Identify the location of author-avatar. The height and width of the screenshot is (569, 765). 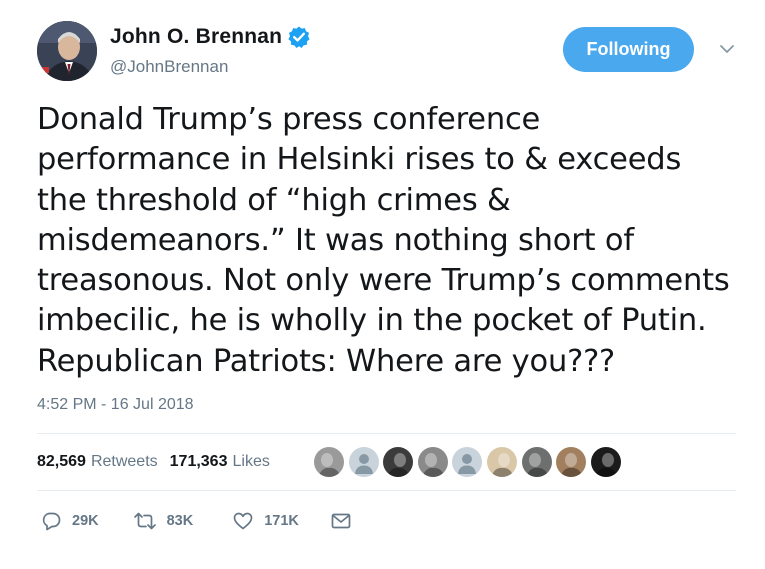
(67, 51).